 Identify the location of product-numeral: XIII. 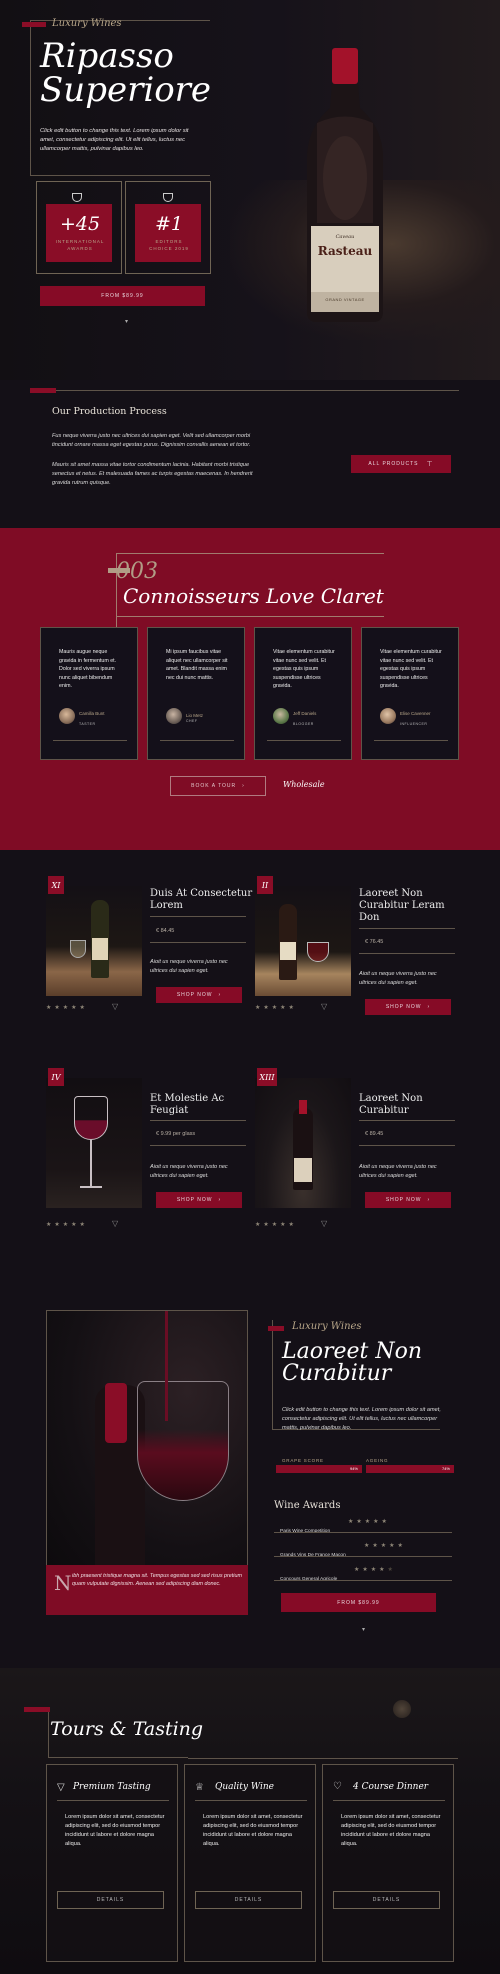
(267, 1077).